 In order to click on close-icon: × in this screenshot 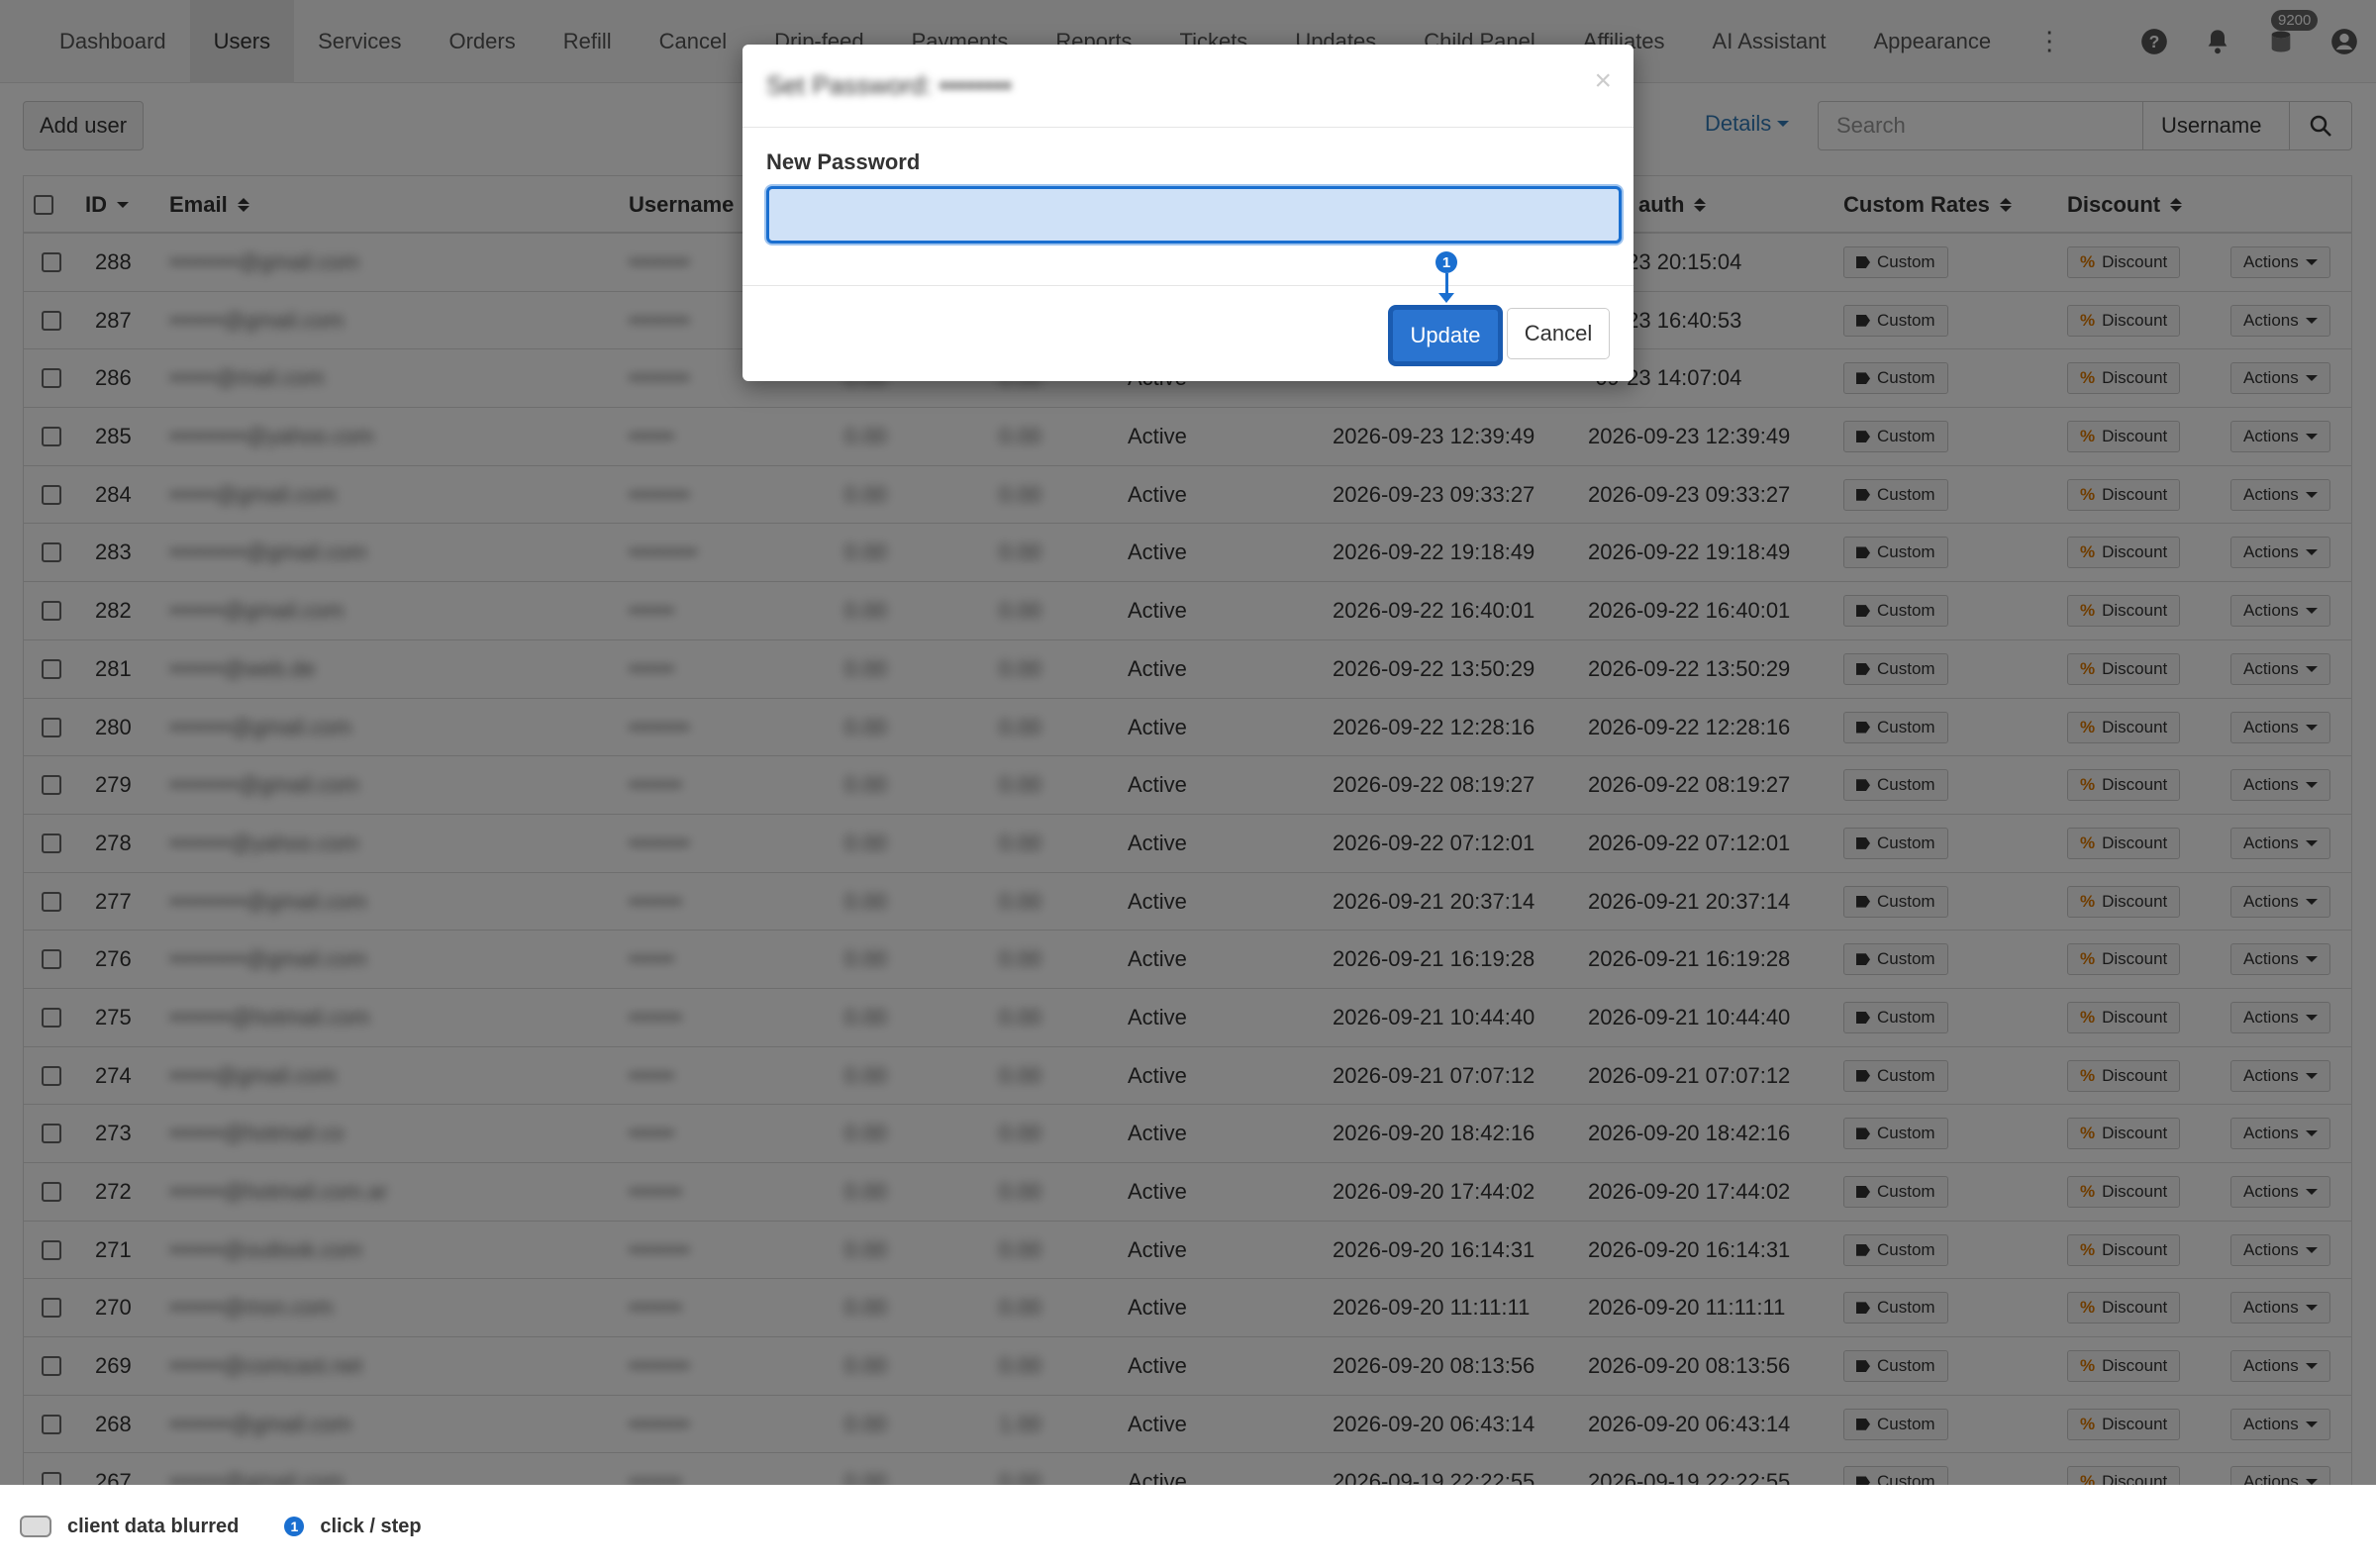, I will do `click(1603, 81)`.